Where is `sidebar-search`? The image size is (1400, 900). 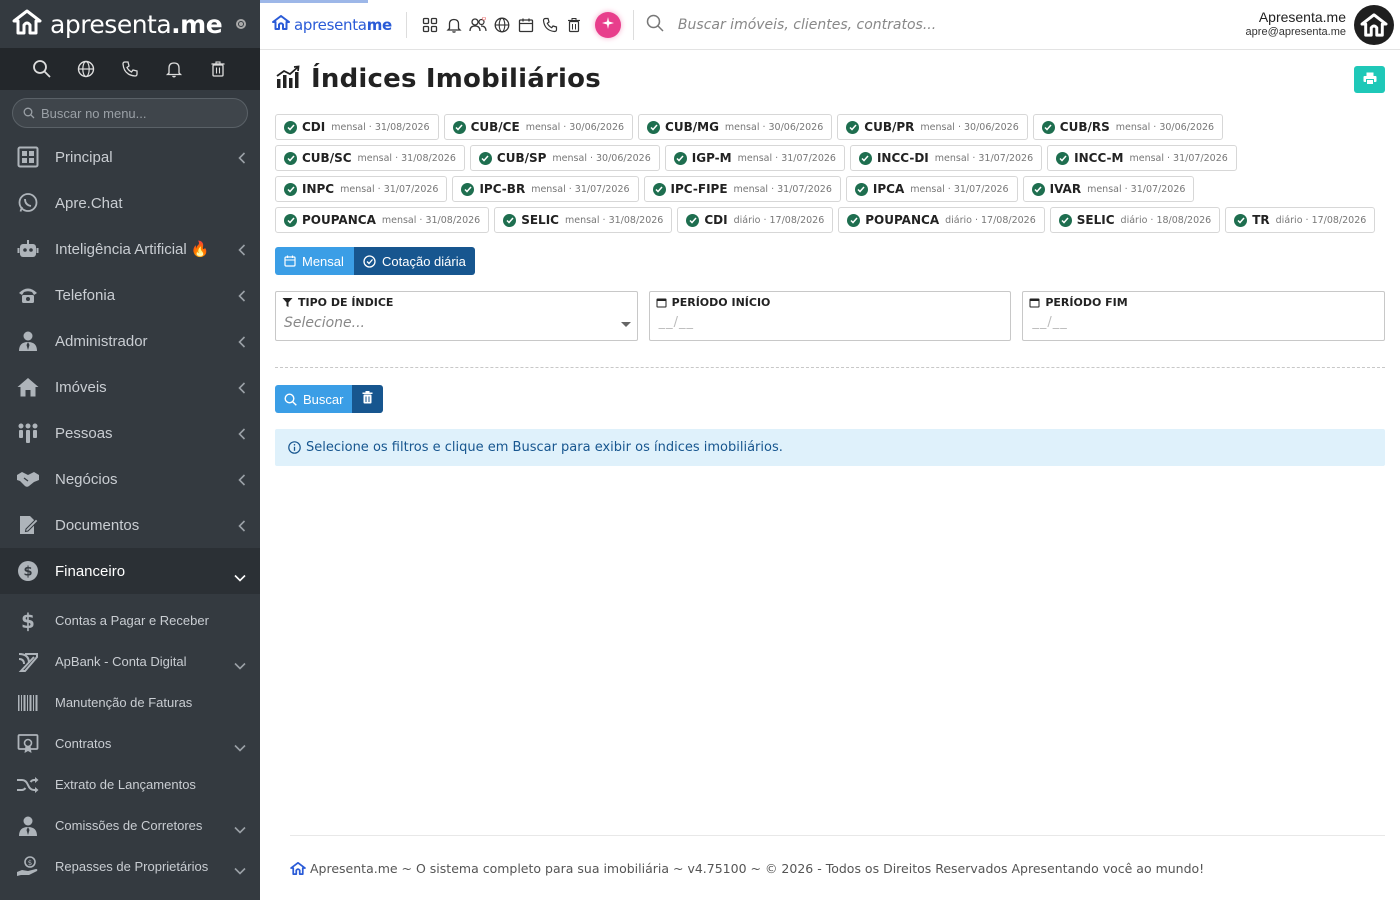 sidebar-search is located at coordinates (130, 113).